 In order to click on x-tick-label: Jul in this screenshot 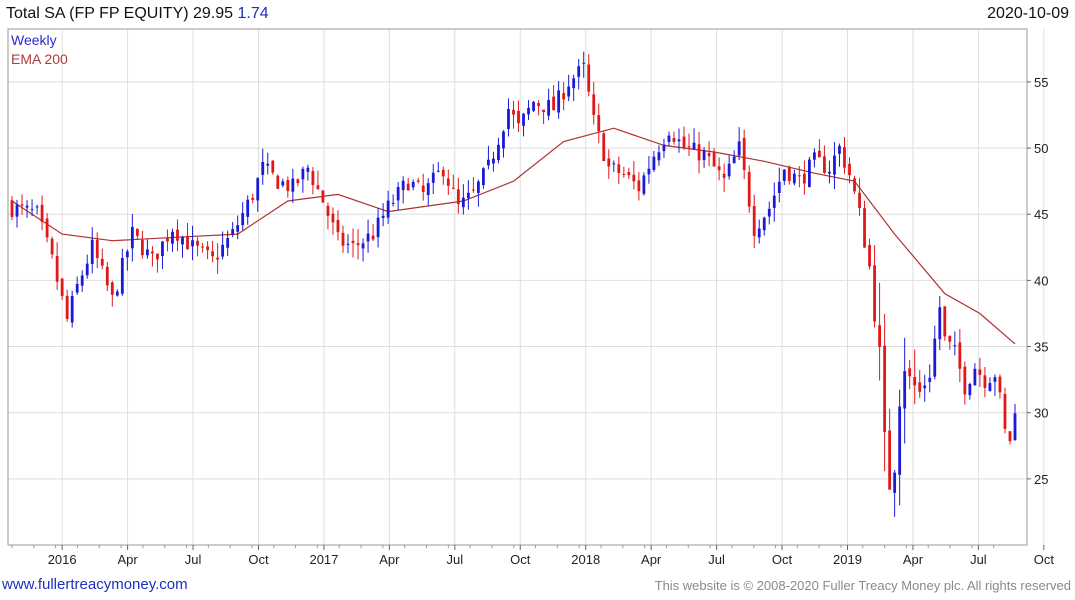, I will do `click(716, 559)`.